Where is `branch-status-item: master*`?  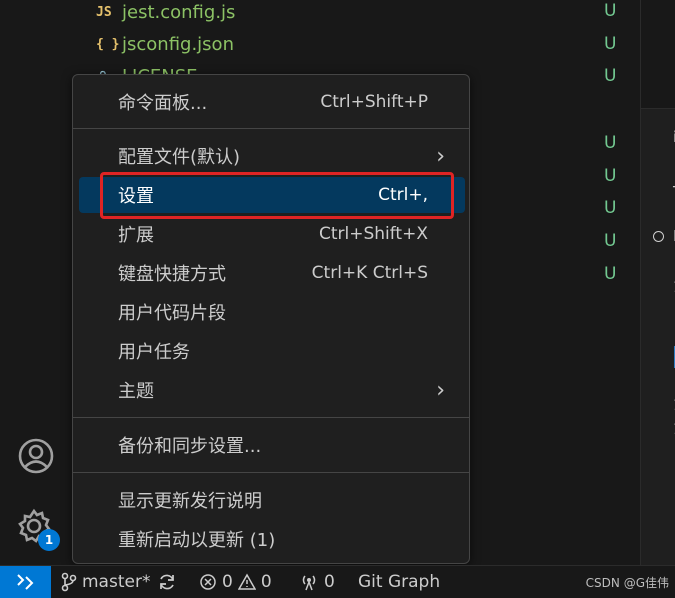 branch-status-item: master* is located at coordinates (105, 582).